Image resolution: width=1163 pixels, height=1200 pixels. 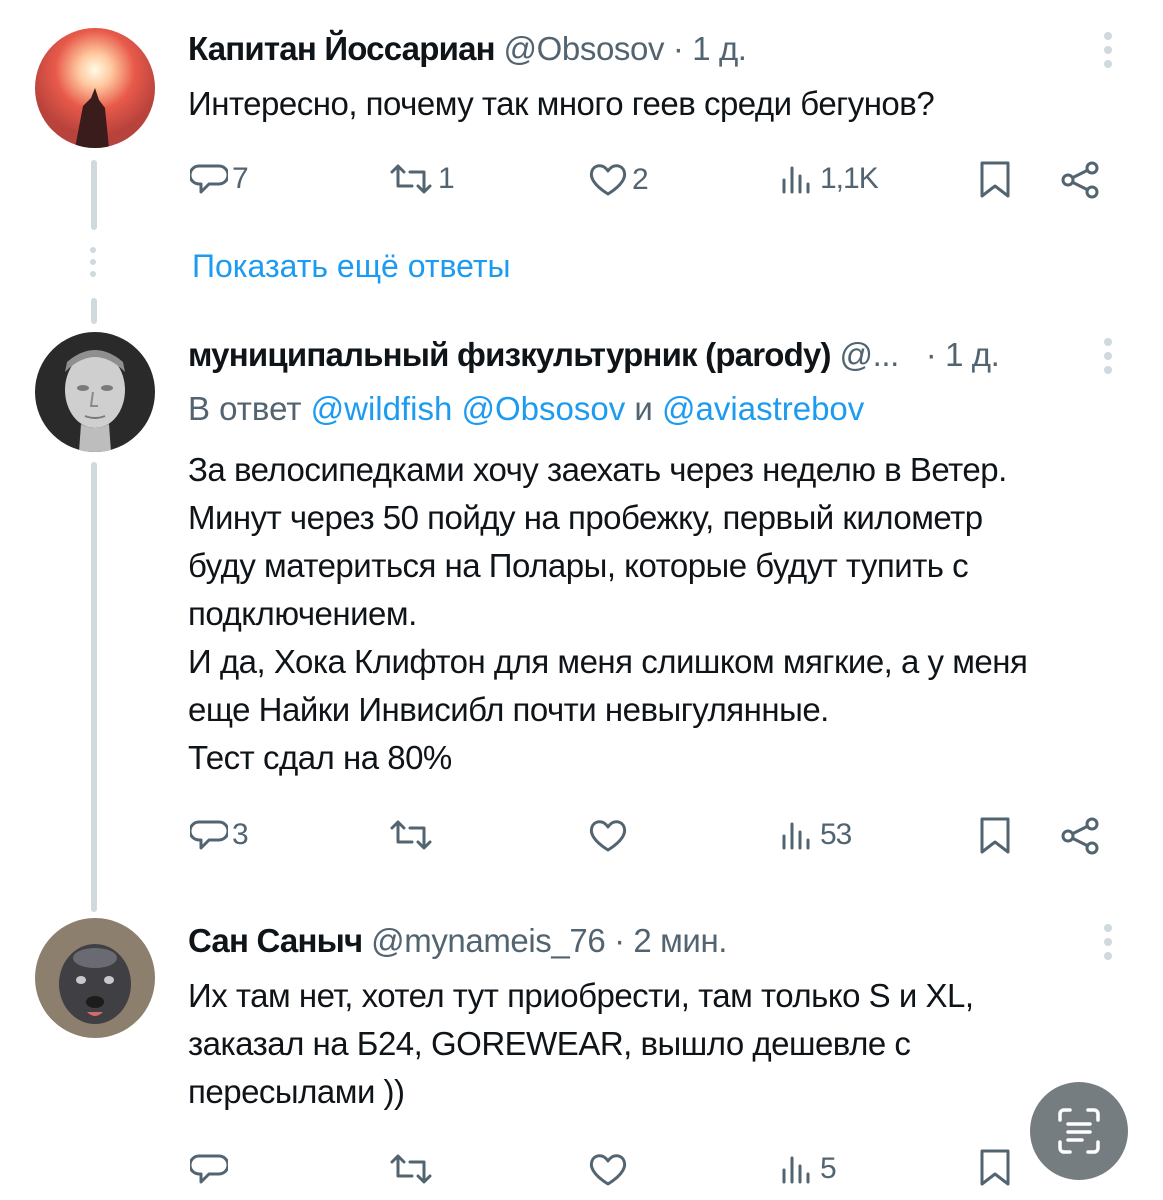 I want to click on author-handle: @mynameis_76, so click(x=488, y=940).